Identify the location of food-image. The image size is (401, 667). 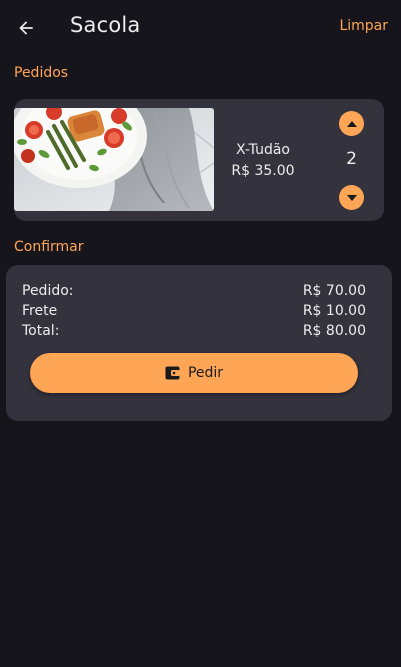
(114, 159).